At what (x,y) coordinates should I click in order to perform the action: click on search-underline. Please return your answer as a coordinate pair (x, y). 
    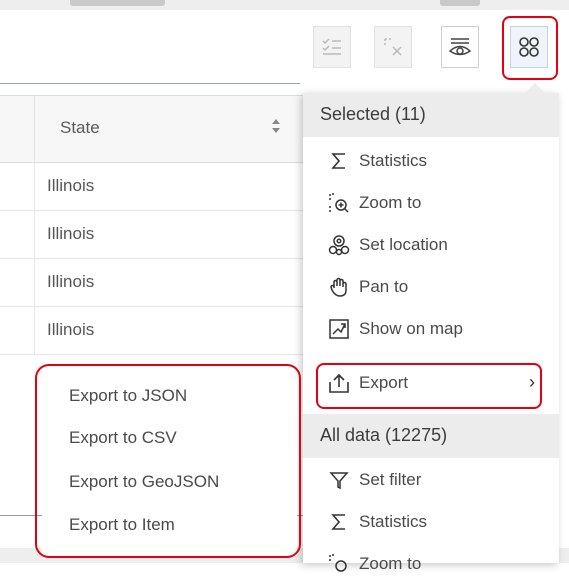
    Looking at the image, I should click on (150, 83).